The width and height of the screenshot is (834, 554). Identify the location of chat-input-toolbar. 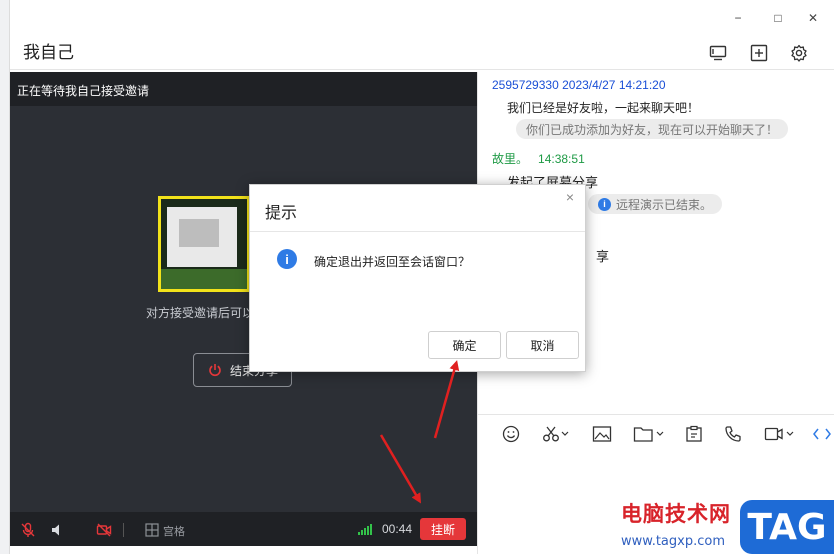
(655, 433).